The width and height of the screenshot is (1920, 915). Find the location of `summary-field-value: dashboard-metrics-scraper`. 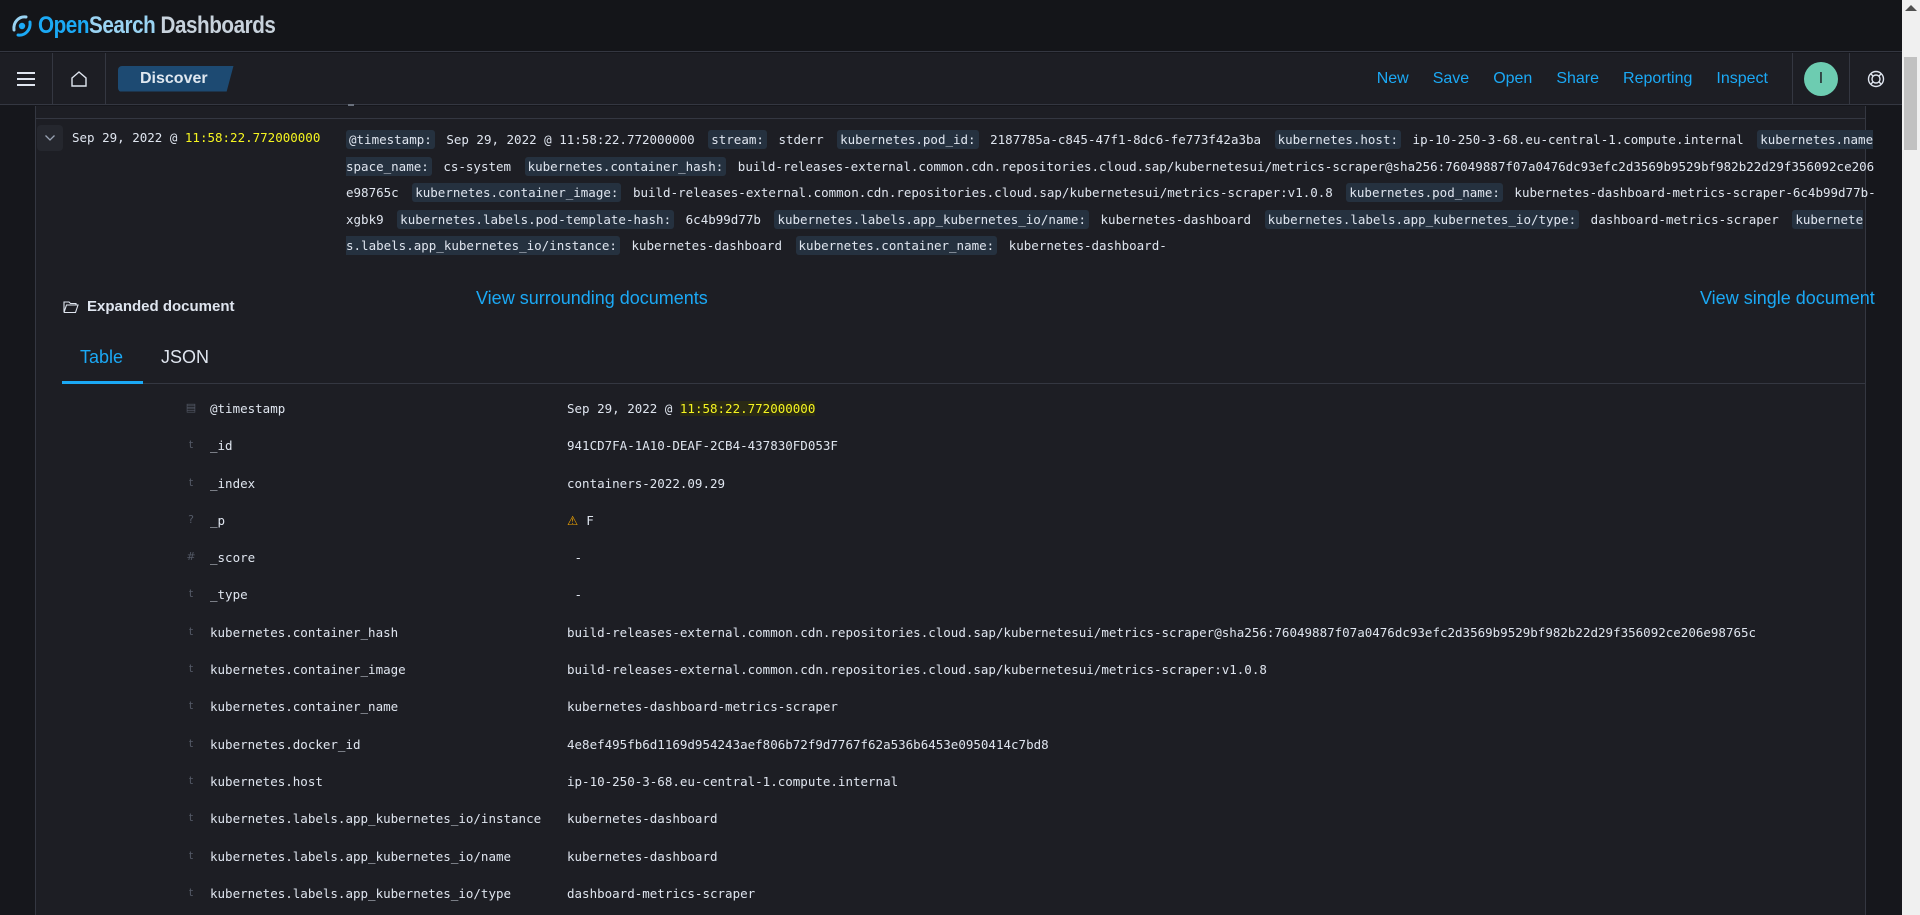

summary-field-value: dashboard-metrics-scraper is located at coordinates (1684, 219).